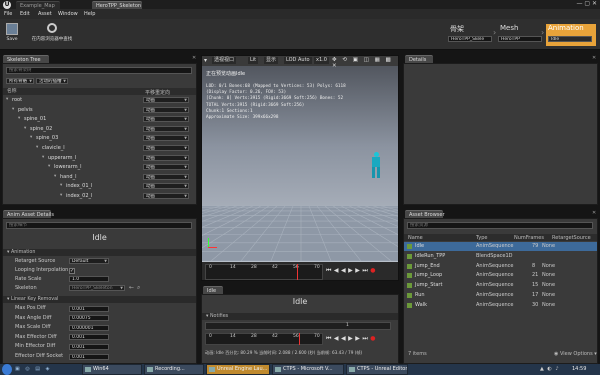 The width and height of the screenshot is (600, 375). I want to click on tab-idle: Idle, so click(213, 290).